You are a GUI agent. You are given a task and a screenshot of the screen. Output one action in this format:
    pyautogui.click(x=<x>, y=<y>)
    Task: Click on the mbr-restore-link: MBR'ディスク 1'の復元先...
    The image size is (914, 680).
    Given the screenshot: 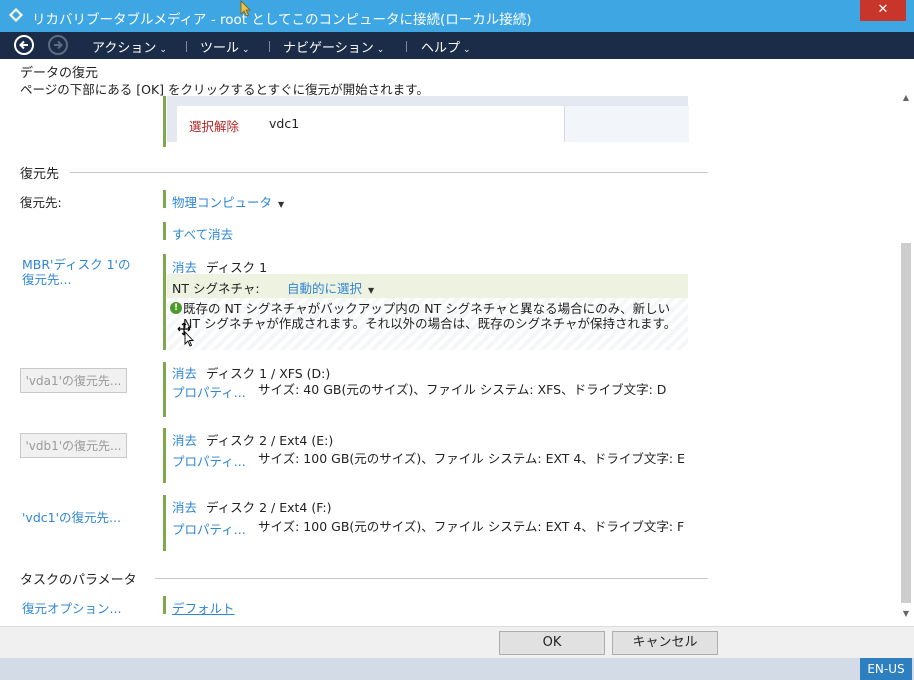 What is the action you would take?
    pyautogui.click(x=82, y=272)
    